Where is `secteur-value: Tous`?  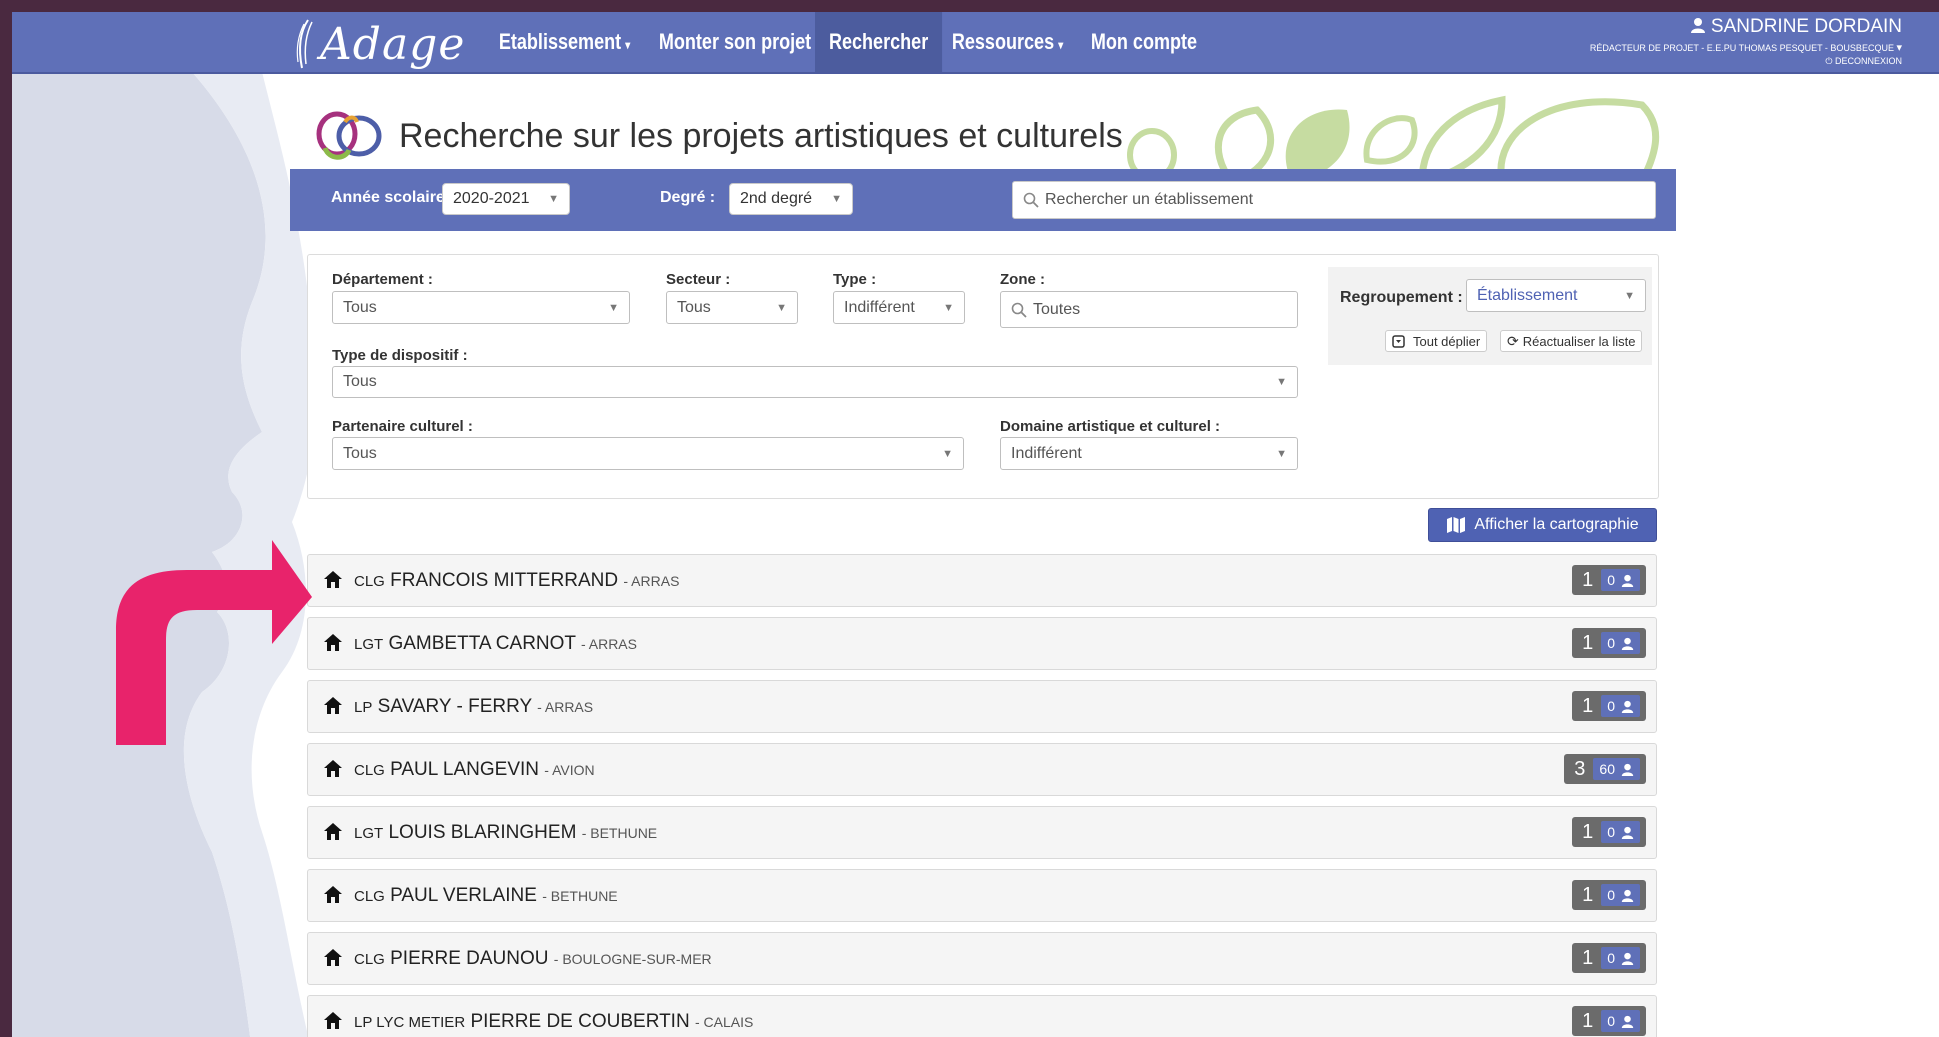 secteur-value: Tous is located at coordinates (694, 307).